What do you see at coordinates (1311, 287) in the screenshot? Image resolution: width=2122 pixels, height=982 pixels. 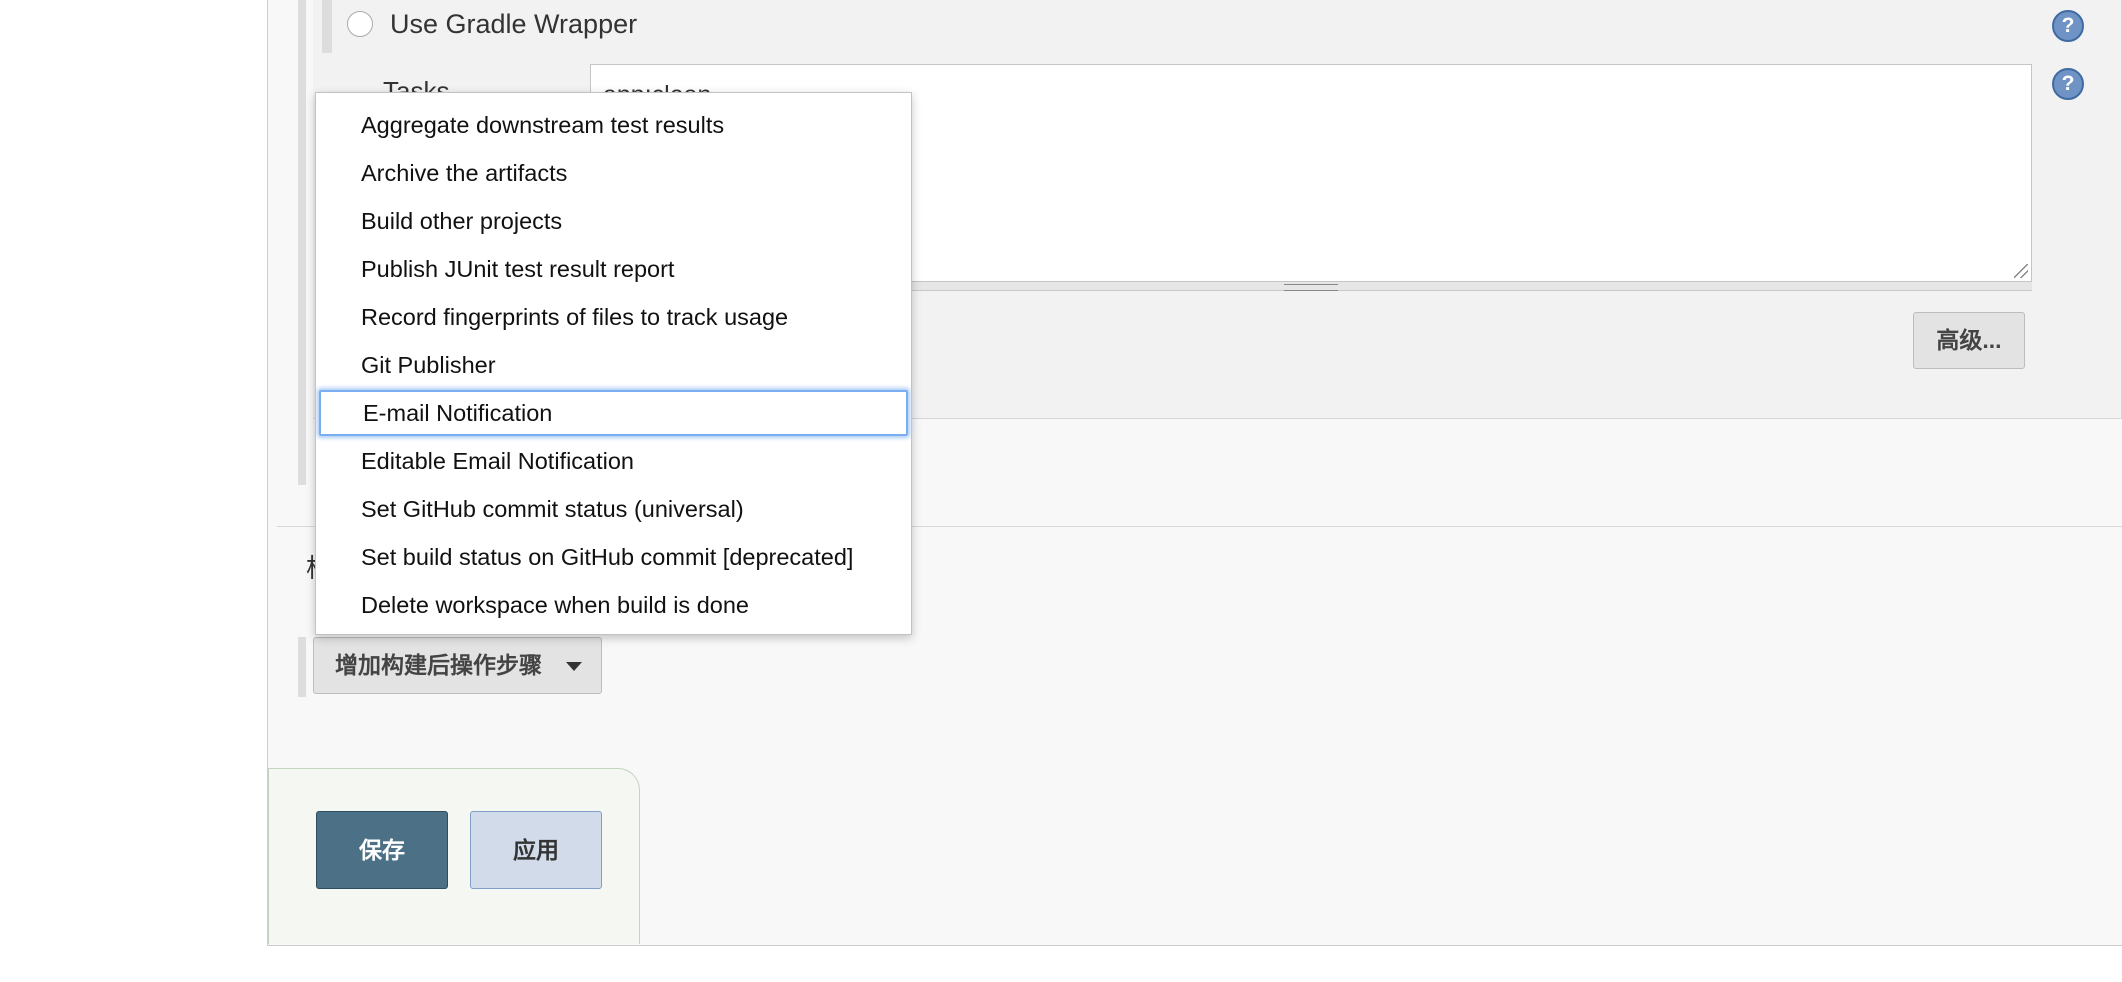 I see `grip-icon` at bounding box center [1311, 287].